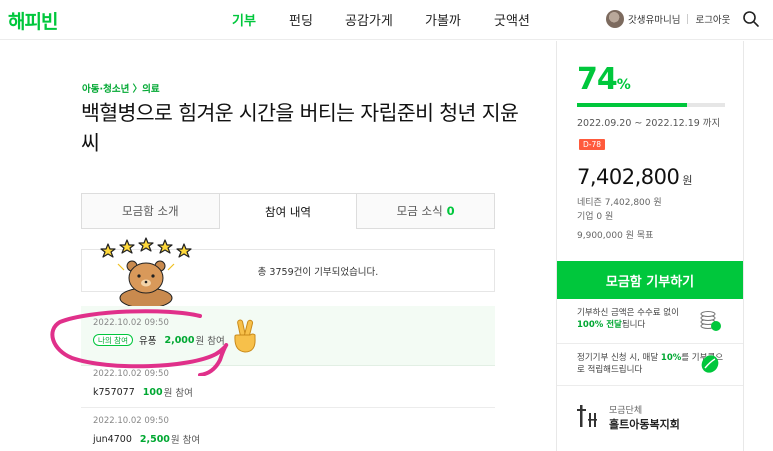  What do you see at coordinates (615, 19) in the screenshot?
I see `avatar` at bounding box center [615, 19].